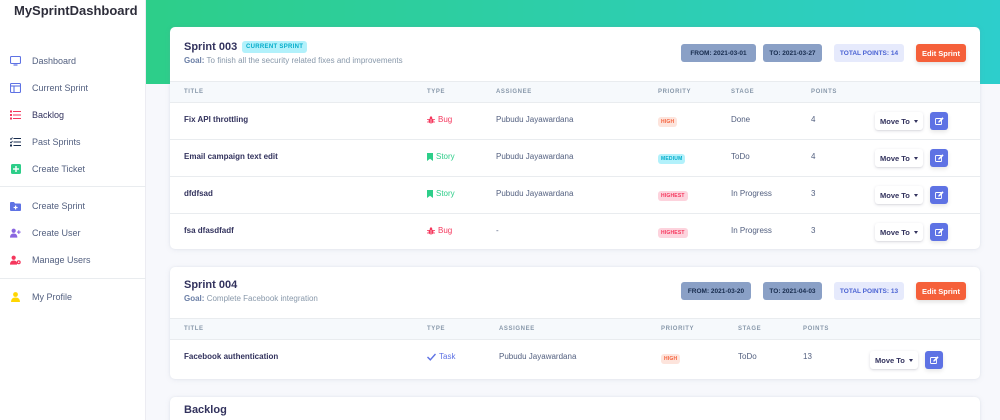  Describe the element at coordinates (54, 61) in the screenshot. I see `sidebar-item-label: Dashboard` at that location.